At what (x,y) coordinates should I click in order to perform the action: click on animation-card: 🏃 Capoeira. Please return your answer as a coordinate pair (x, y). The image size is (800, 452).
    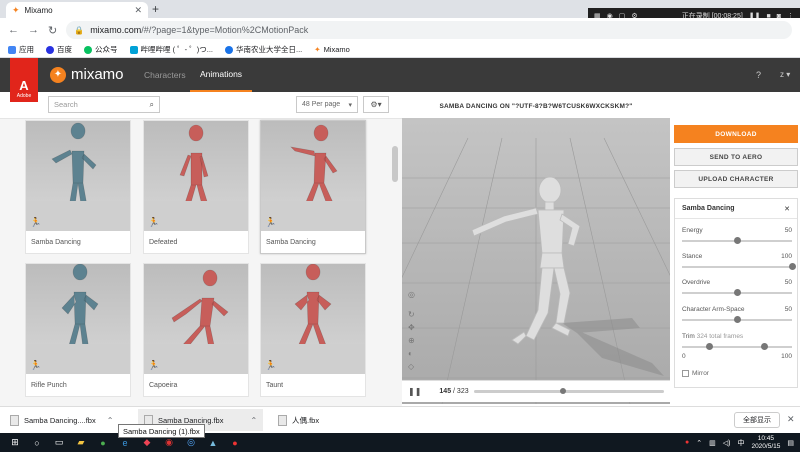
    Looking at the image, I should click on (196, 330).